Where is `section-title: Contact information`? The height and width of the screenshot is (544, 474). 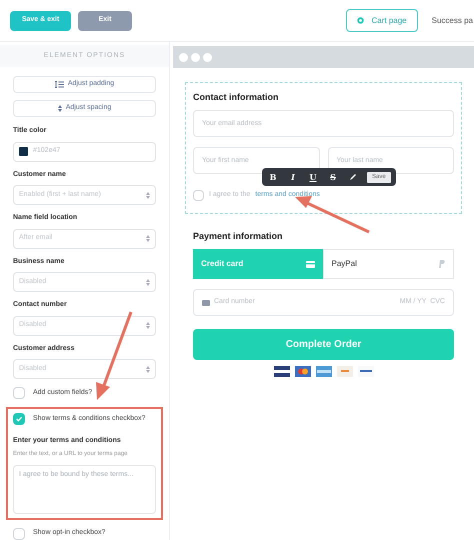 section-title: Contact information is located at coordinates (236, 97).